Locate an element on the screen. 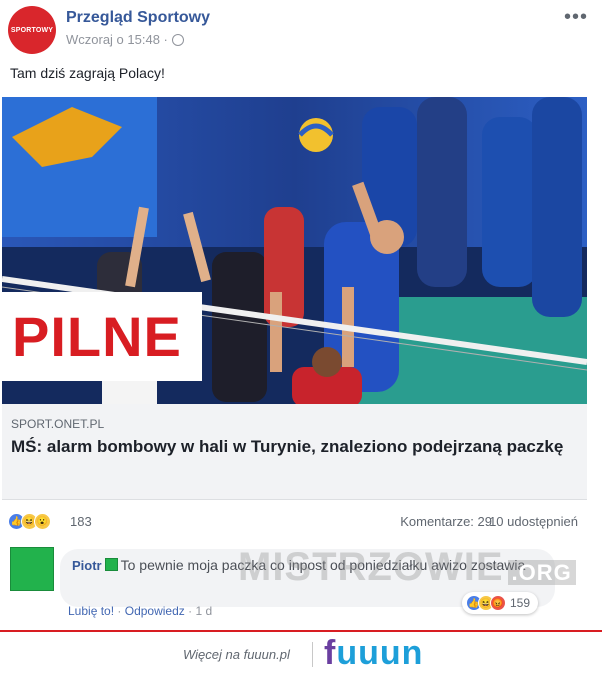  comment-reactions: 👍 😆 😡 159 is located at coordinates (500, 603).